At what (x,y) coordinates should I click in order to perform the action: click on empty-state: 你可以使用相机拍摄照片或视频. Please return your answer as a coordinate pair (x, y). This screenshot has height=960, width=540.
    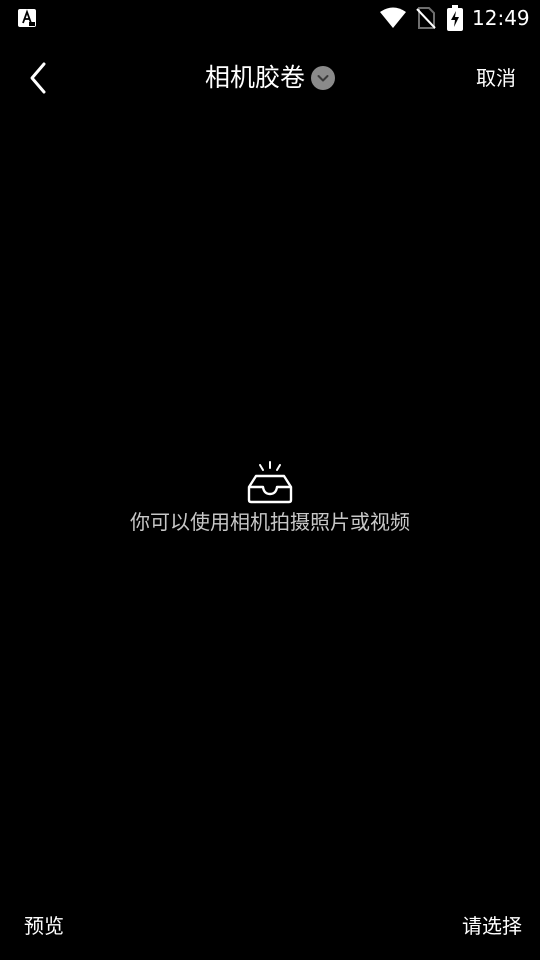
    Looking at the image, I should click on (270, 498).